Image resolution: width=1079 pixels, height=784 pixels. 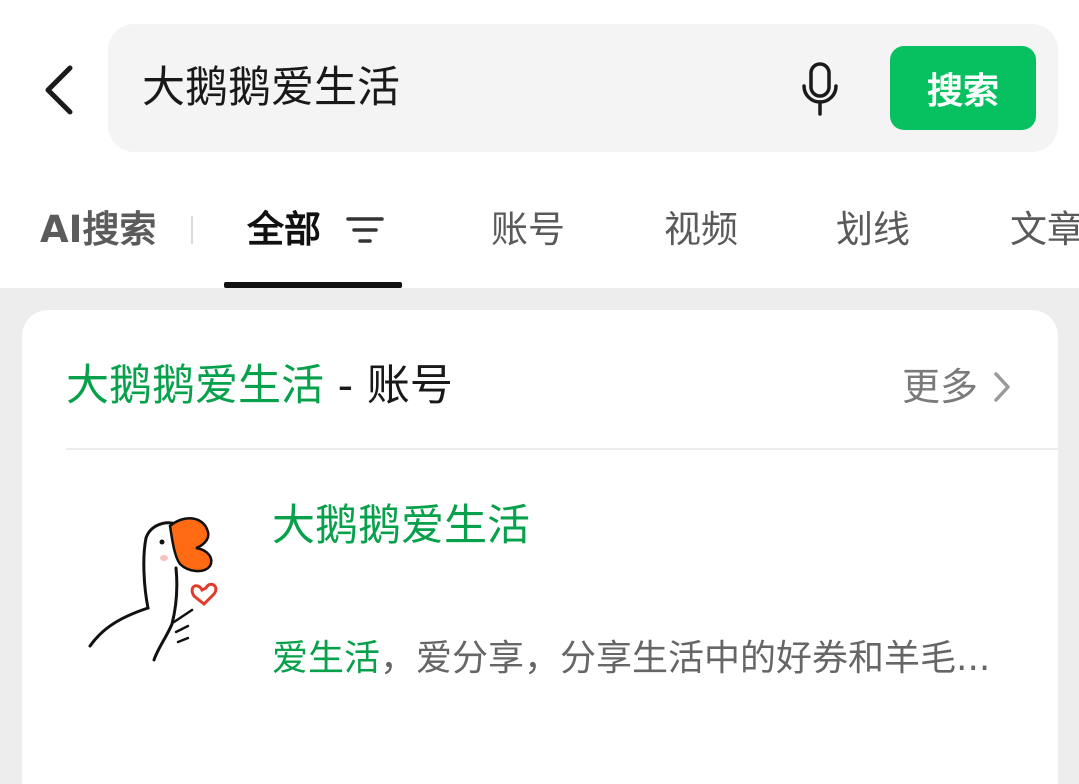 I want to click on tab-ai-search: AI搜索, so click(x=98, y=230).